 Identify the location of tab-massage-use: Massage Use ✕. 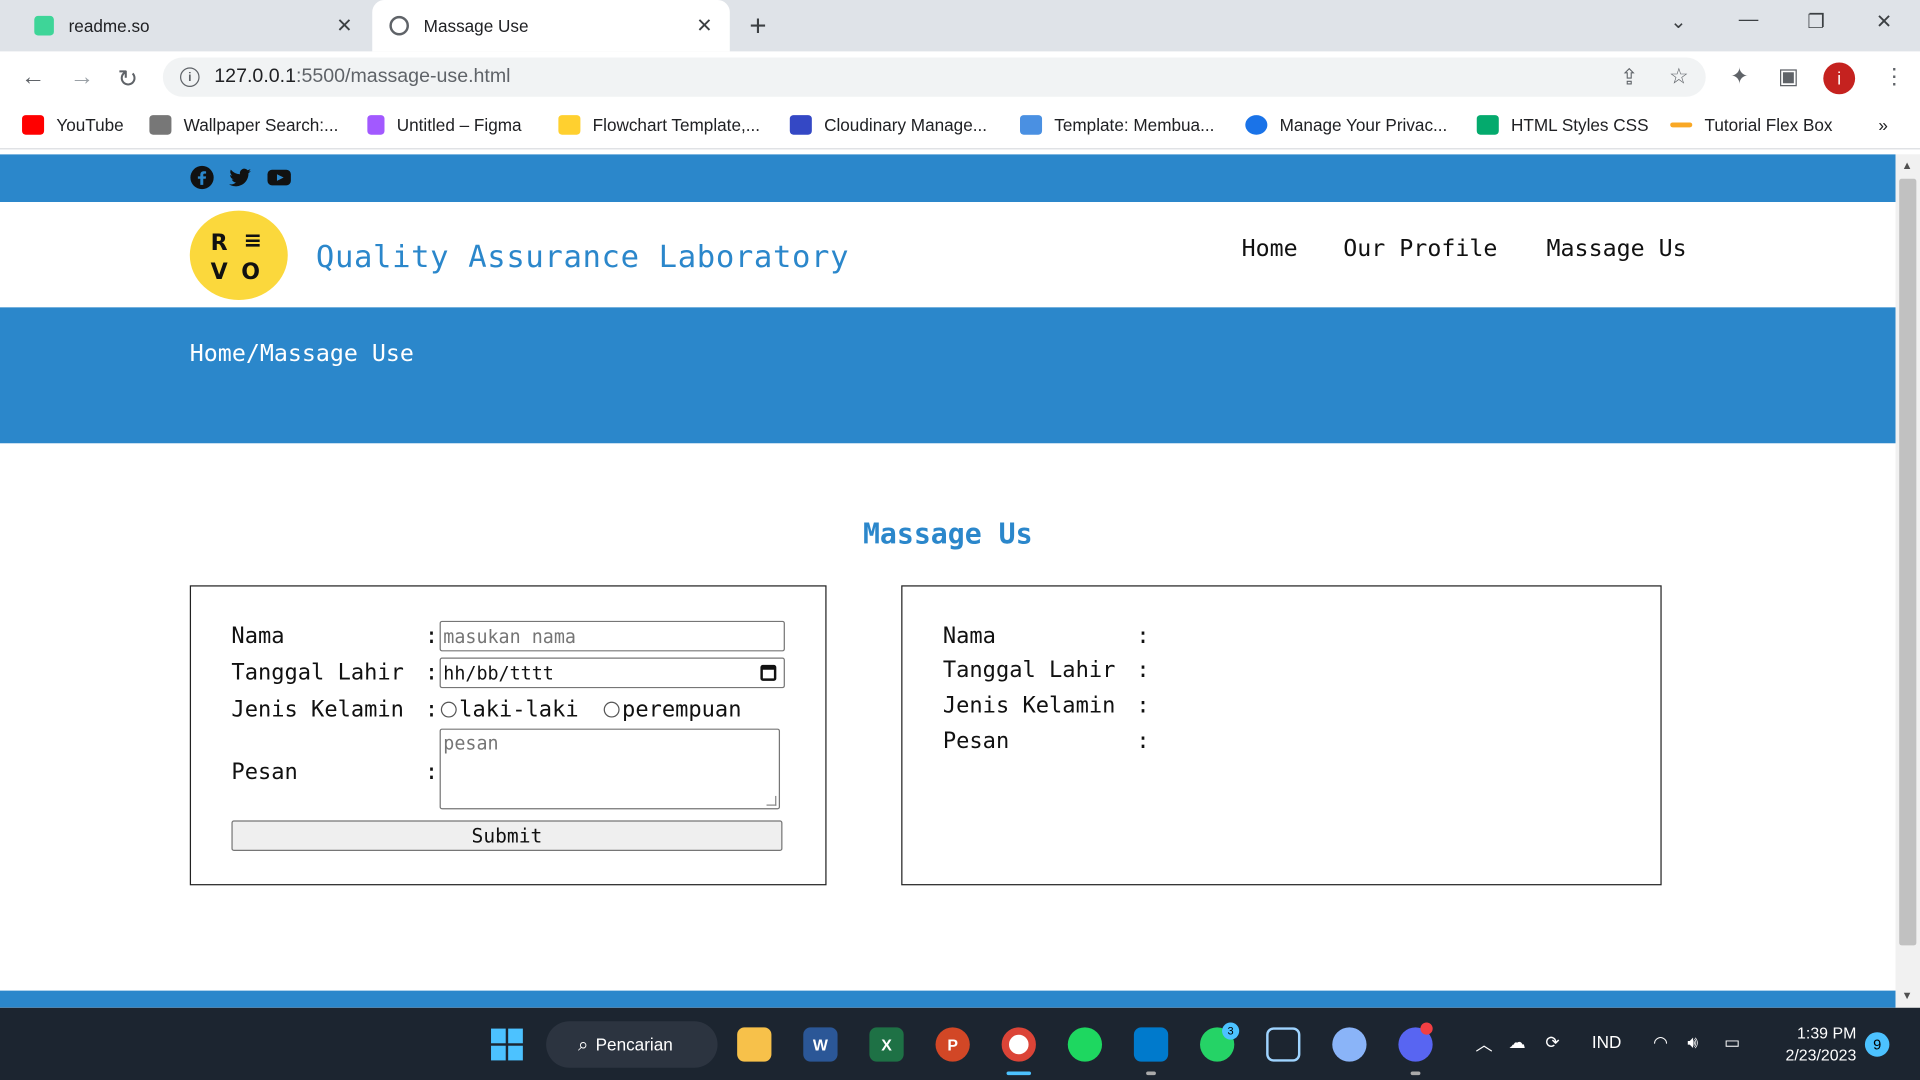
(551, 26).